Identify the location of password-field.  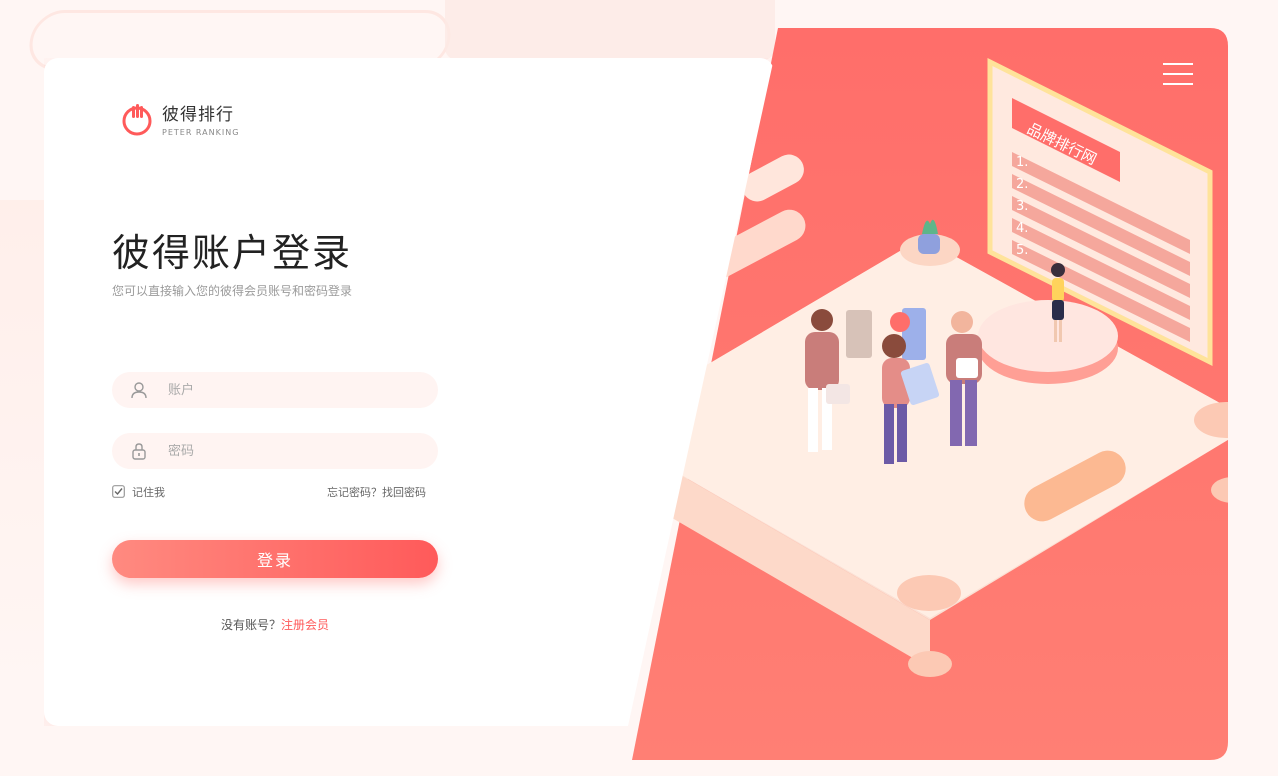
(275, 451).